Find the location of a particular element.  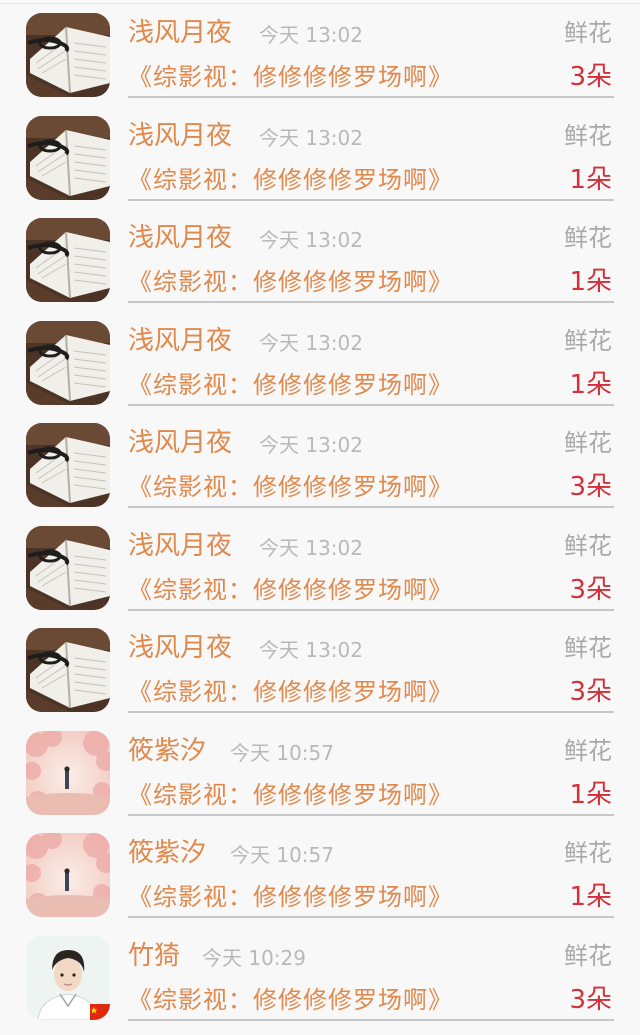

person-avatar is located at coordinates (68, 978).